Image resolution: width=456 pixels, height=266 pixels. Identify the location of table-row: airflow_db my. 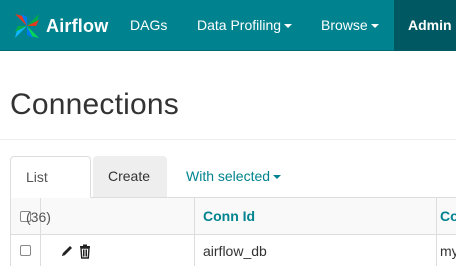
(233, 250).